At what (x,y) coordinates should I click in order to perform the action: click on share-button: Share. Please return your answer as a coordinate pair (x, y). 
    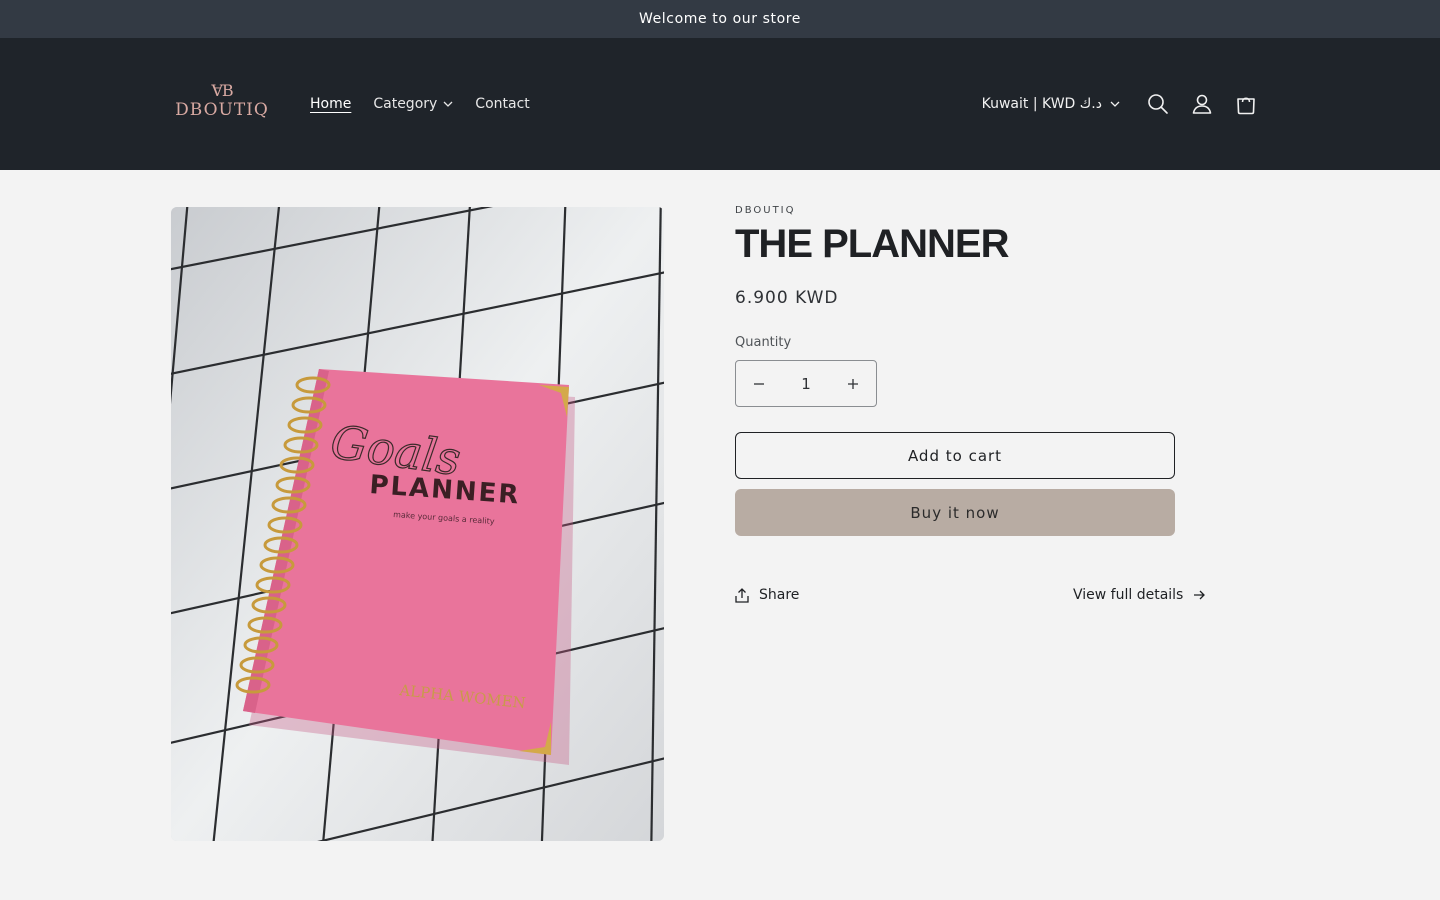
    Looking at the image, I should click on (767, 595).